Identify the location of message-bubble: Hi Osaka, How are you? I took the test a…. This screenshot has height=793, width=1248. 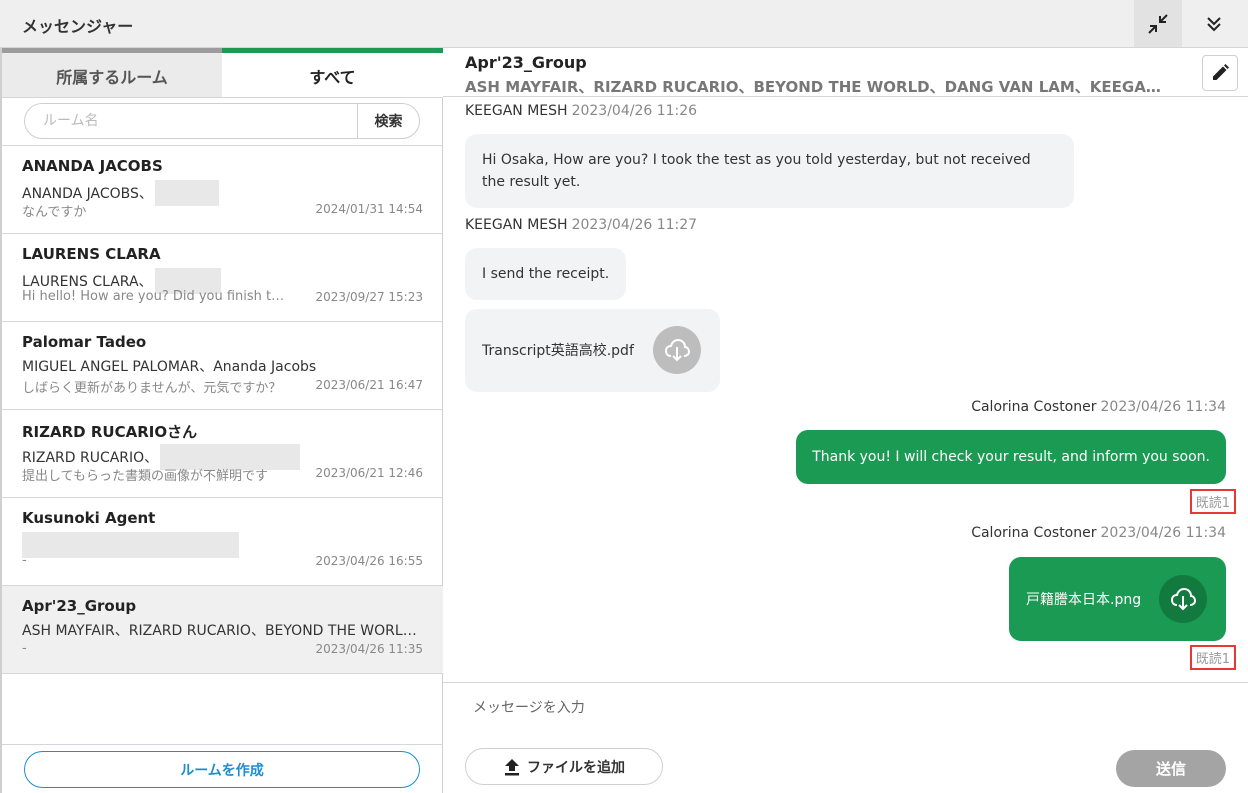
(769, 171).